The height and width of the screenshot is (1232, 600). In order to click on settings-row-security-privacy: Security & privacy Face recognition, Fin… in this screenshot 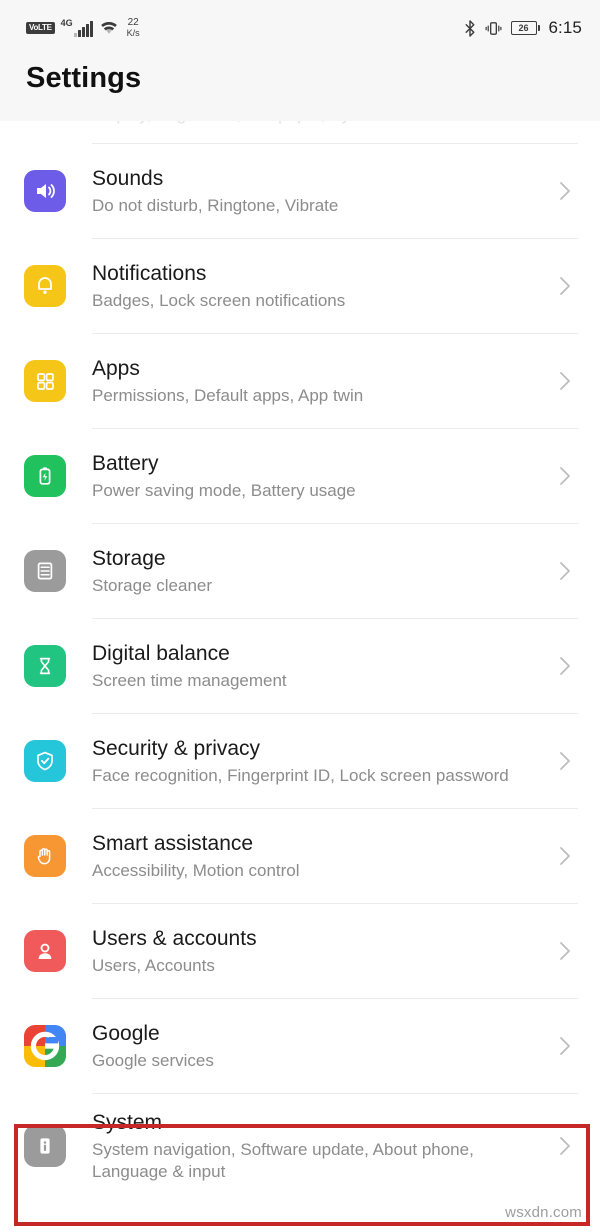, I will do `click(300, 761)`.